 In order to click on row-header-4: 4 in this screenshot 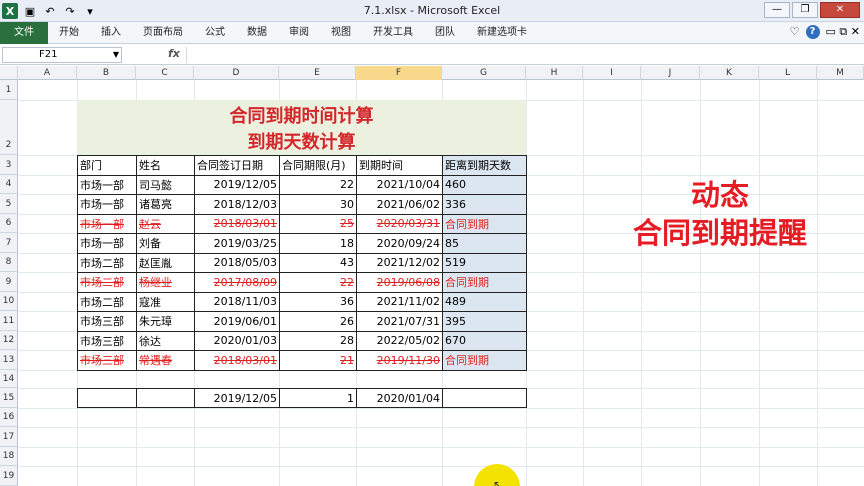, I will do `click(9, 184)`.